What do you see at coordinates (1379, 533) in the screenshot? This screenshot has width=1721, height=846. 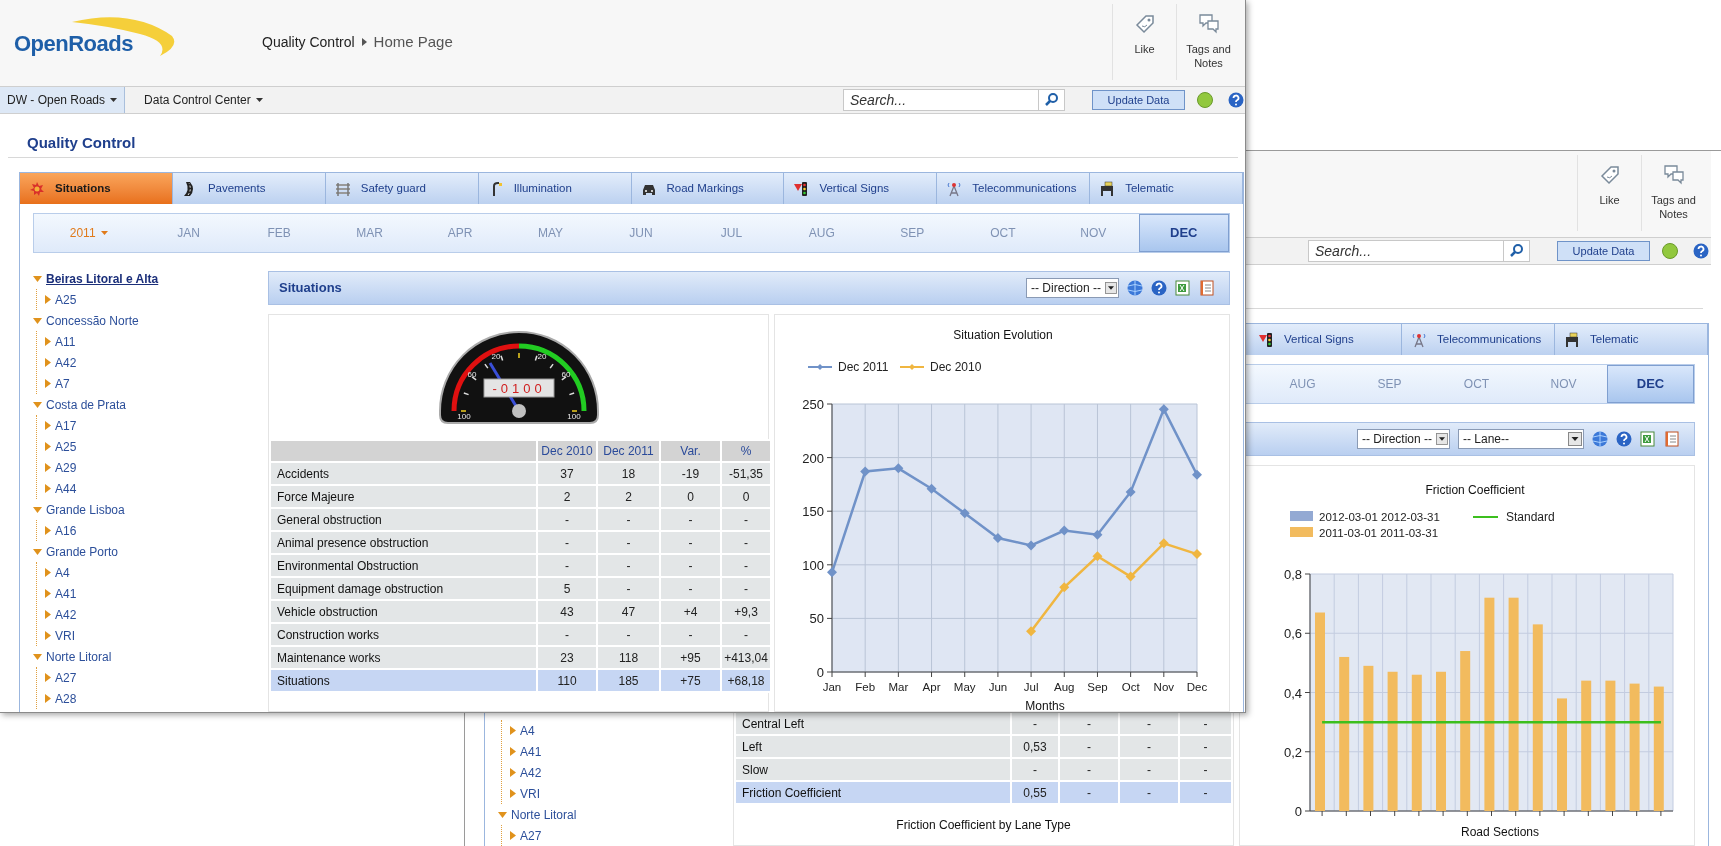 I see `legend-label: 2011-03-01 2011-03-31` at bounding box center [1379, 533].